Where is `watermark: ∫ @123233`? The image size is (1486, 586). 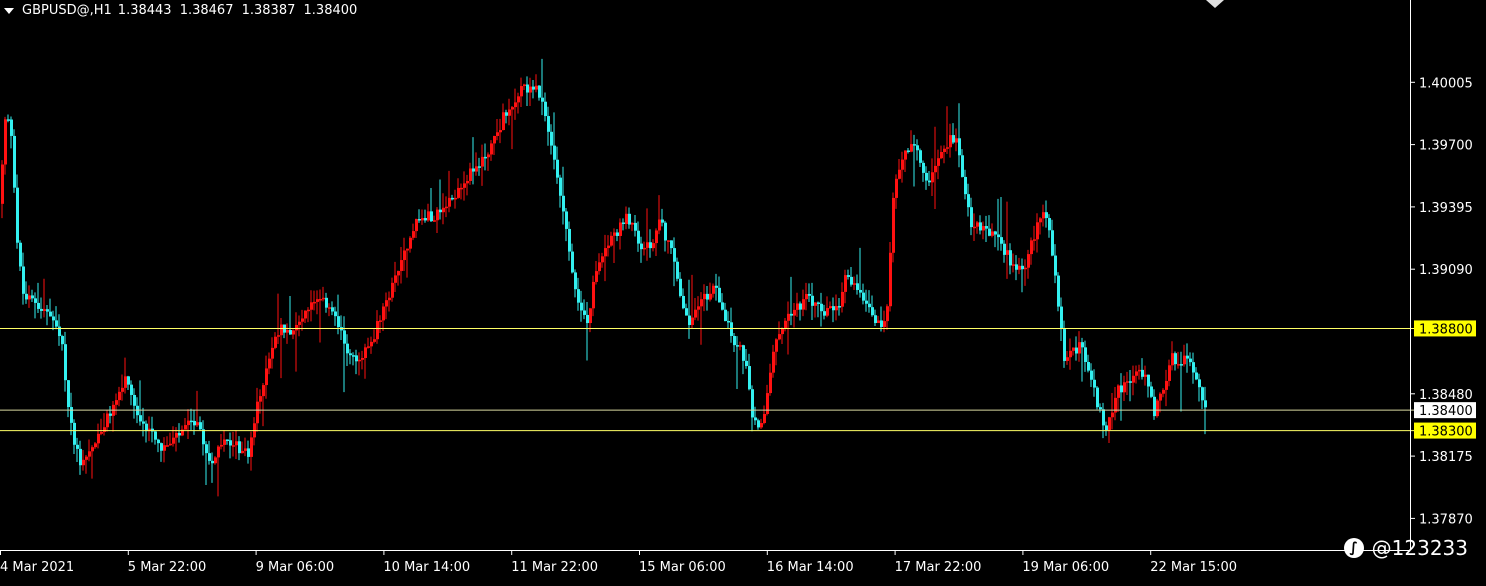 watermark: ∫ @123233 is located at coordinates (1405, 548).